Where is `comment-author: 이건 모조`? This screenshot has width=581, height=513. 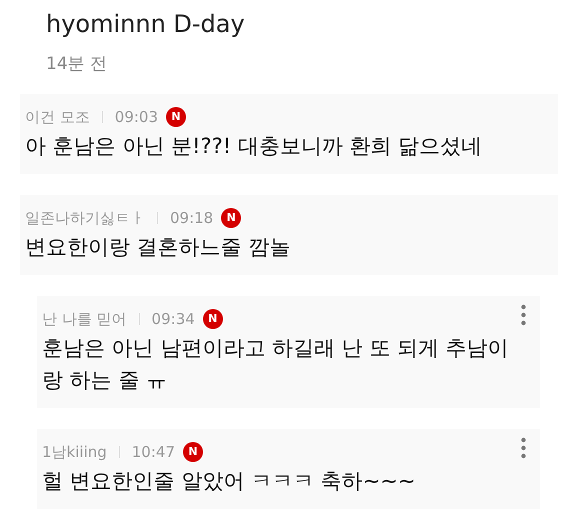
comment-author: 이건 모조 is located at coordinates (57, 117).